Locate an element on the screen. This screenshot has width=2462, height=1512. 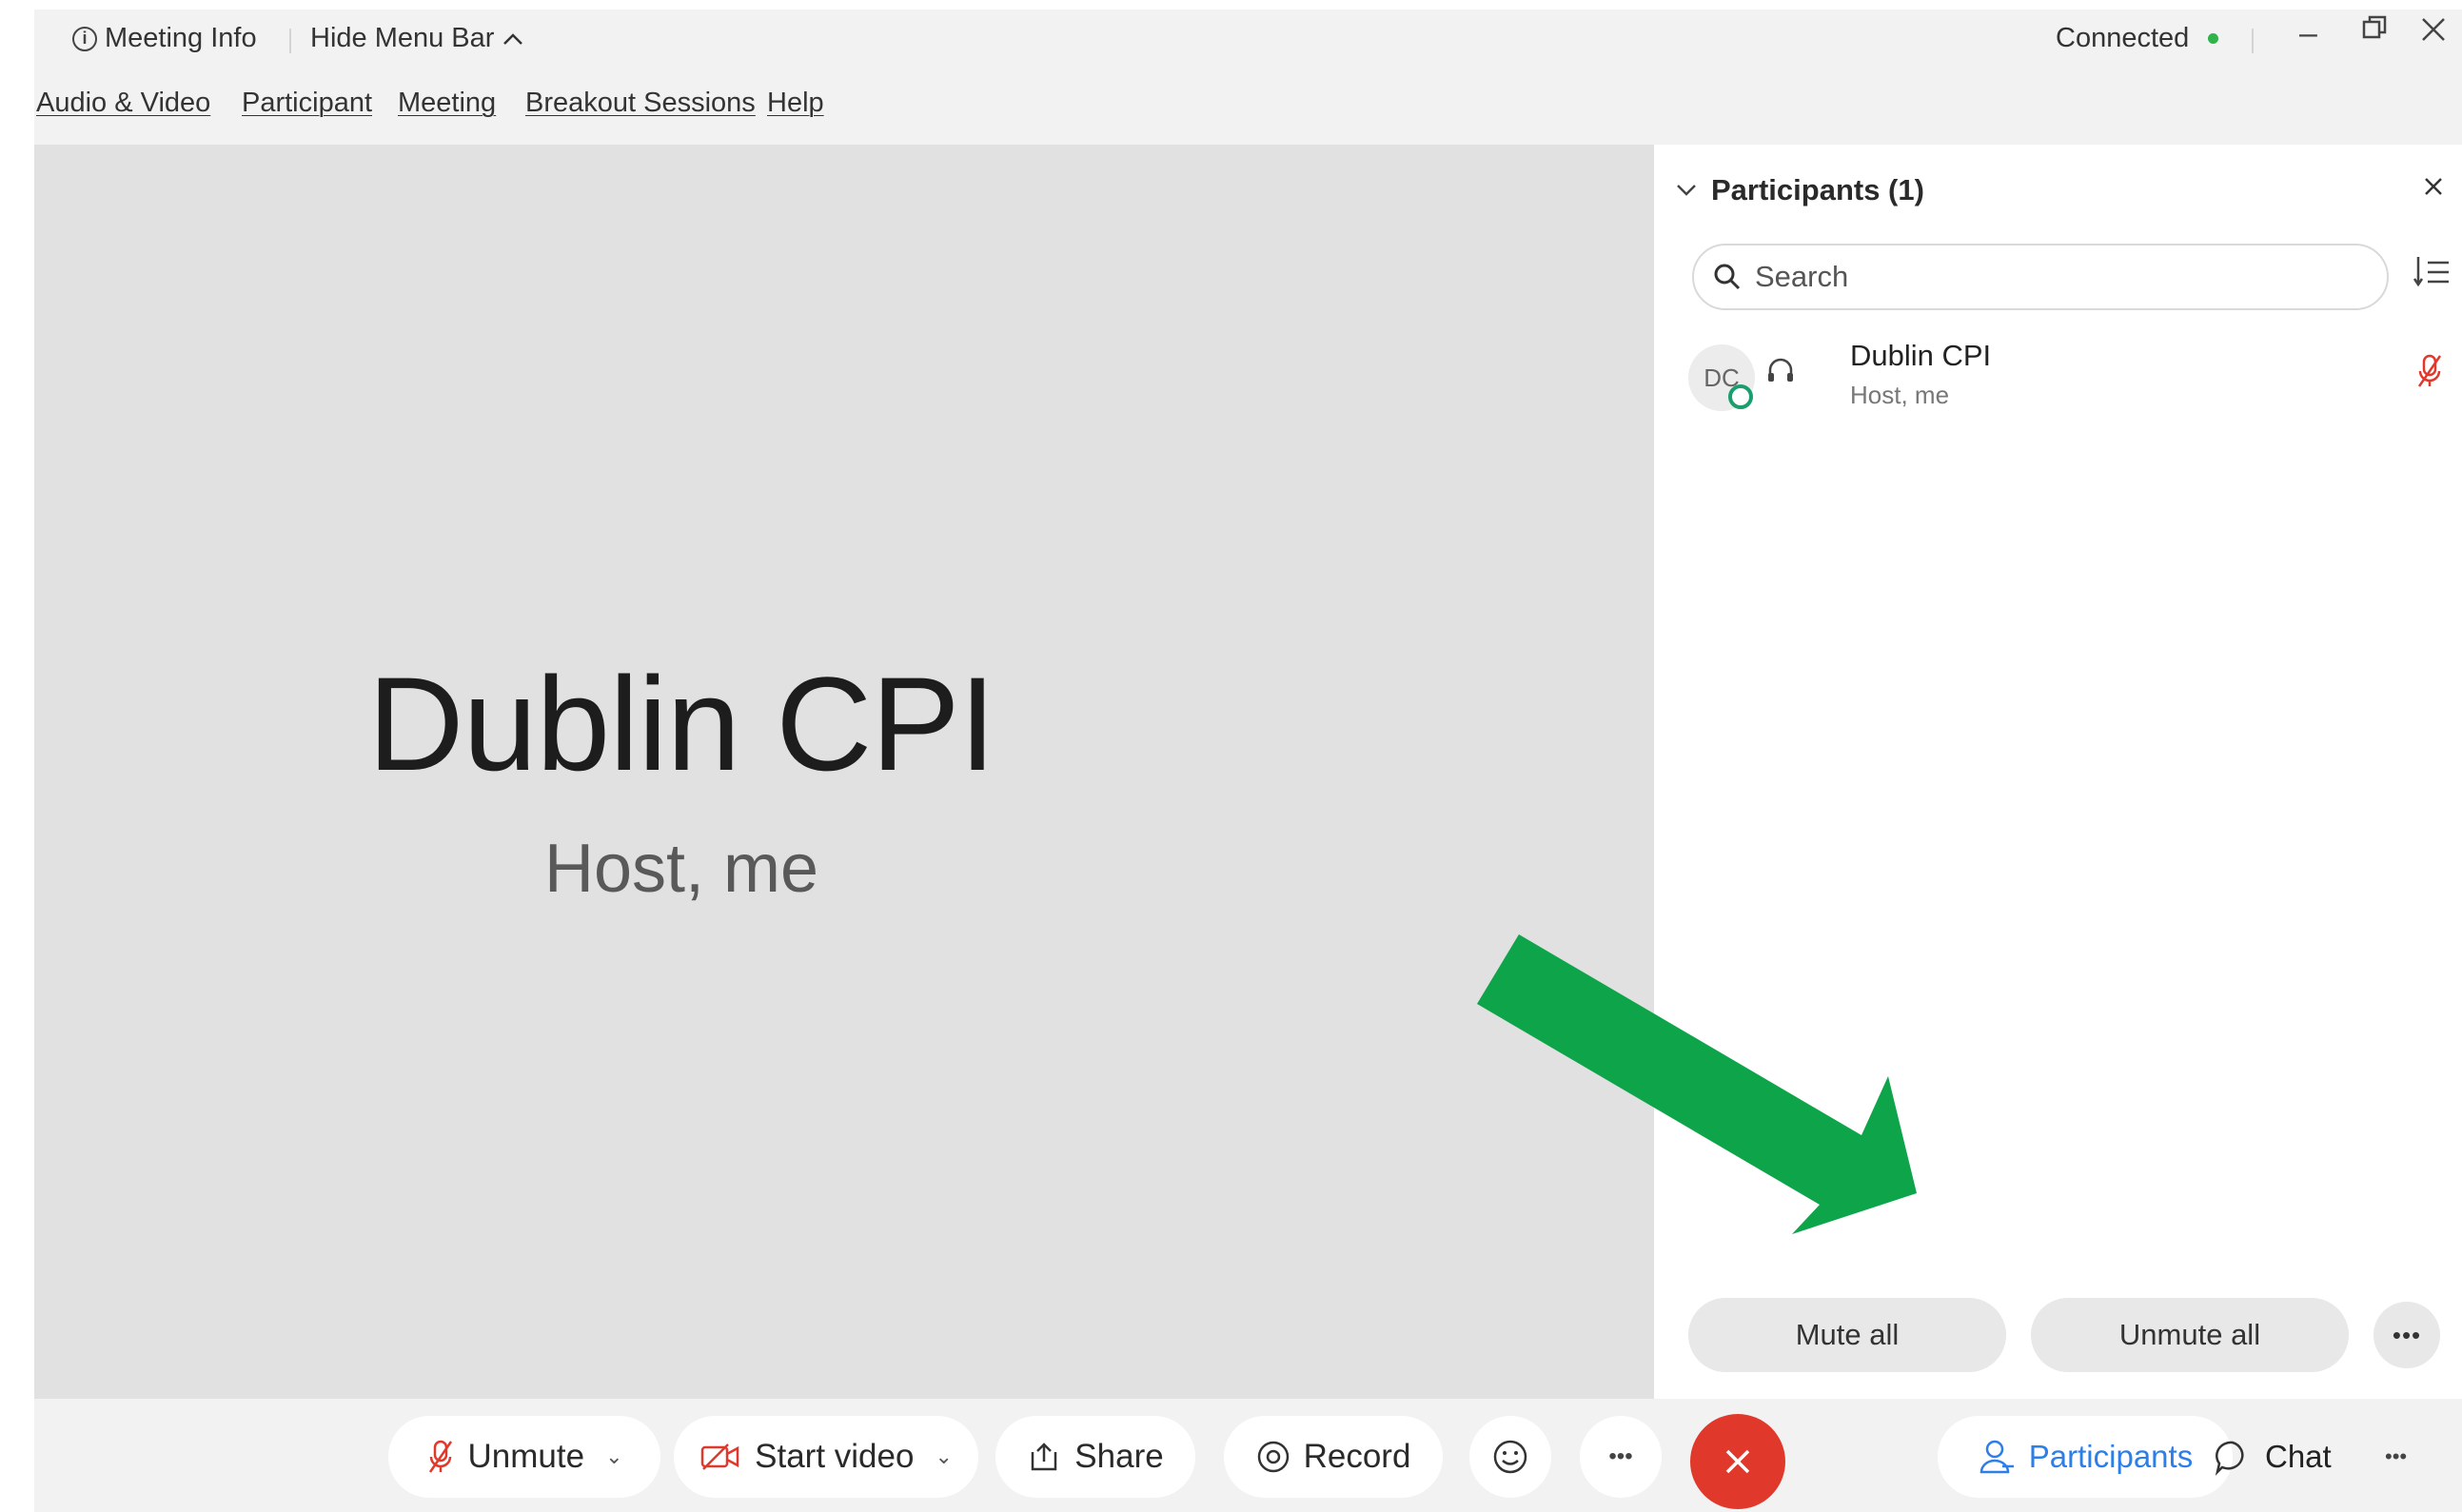
restore-icon is located at coordinates (2374, 31).